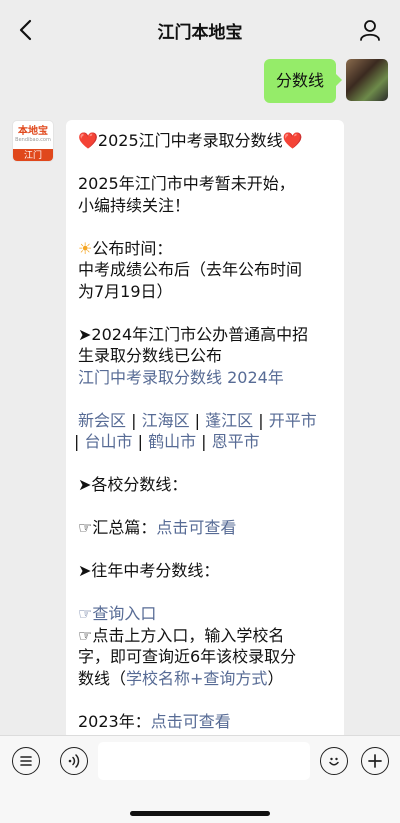 This screenshot has height=823, width=400. Describe the element at coordinates (102, 420) in the screenshot. I see `district-link-xinhui: 新会区` at that location.